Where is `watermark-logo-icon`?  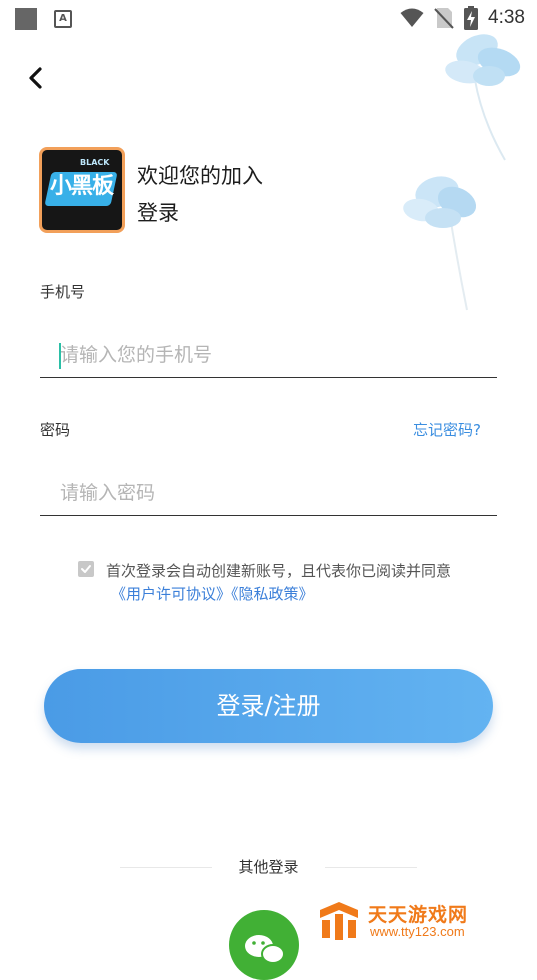 watermark-logo-icon is located at coordinates (339, 921).